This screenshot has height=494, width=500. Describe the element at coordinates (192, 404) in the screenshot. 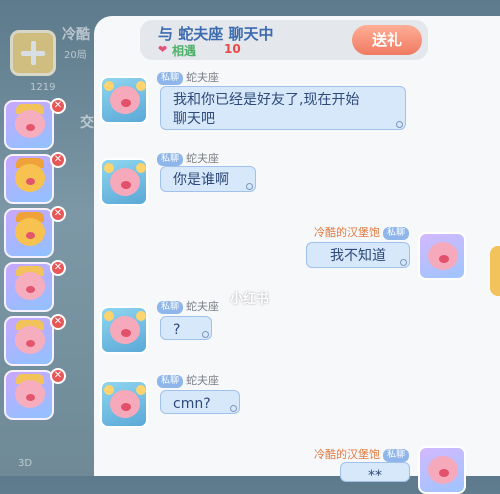

I see `message-line: cmn?` at that location.